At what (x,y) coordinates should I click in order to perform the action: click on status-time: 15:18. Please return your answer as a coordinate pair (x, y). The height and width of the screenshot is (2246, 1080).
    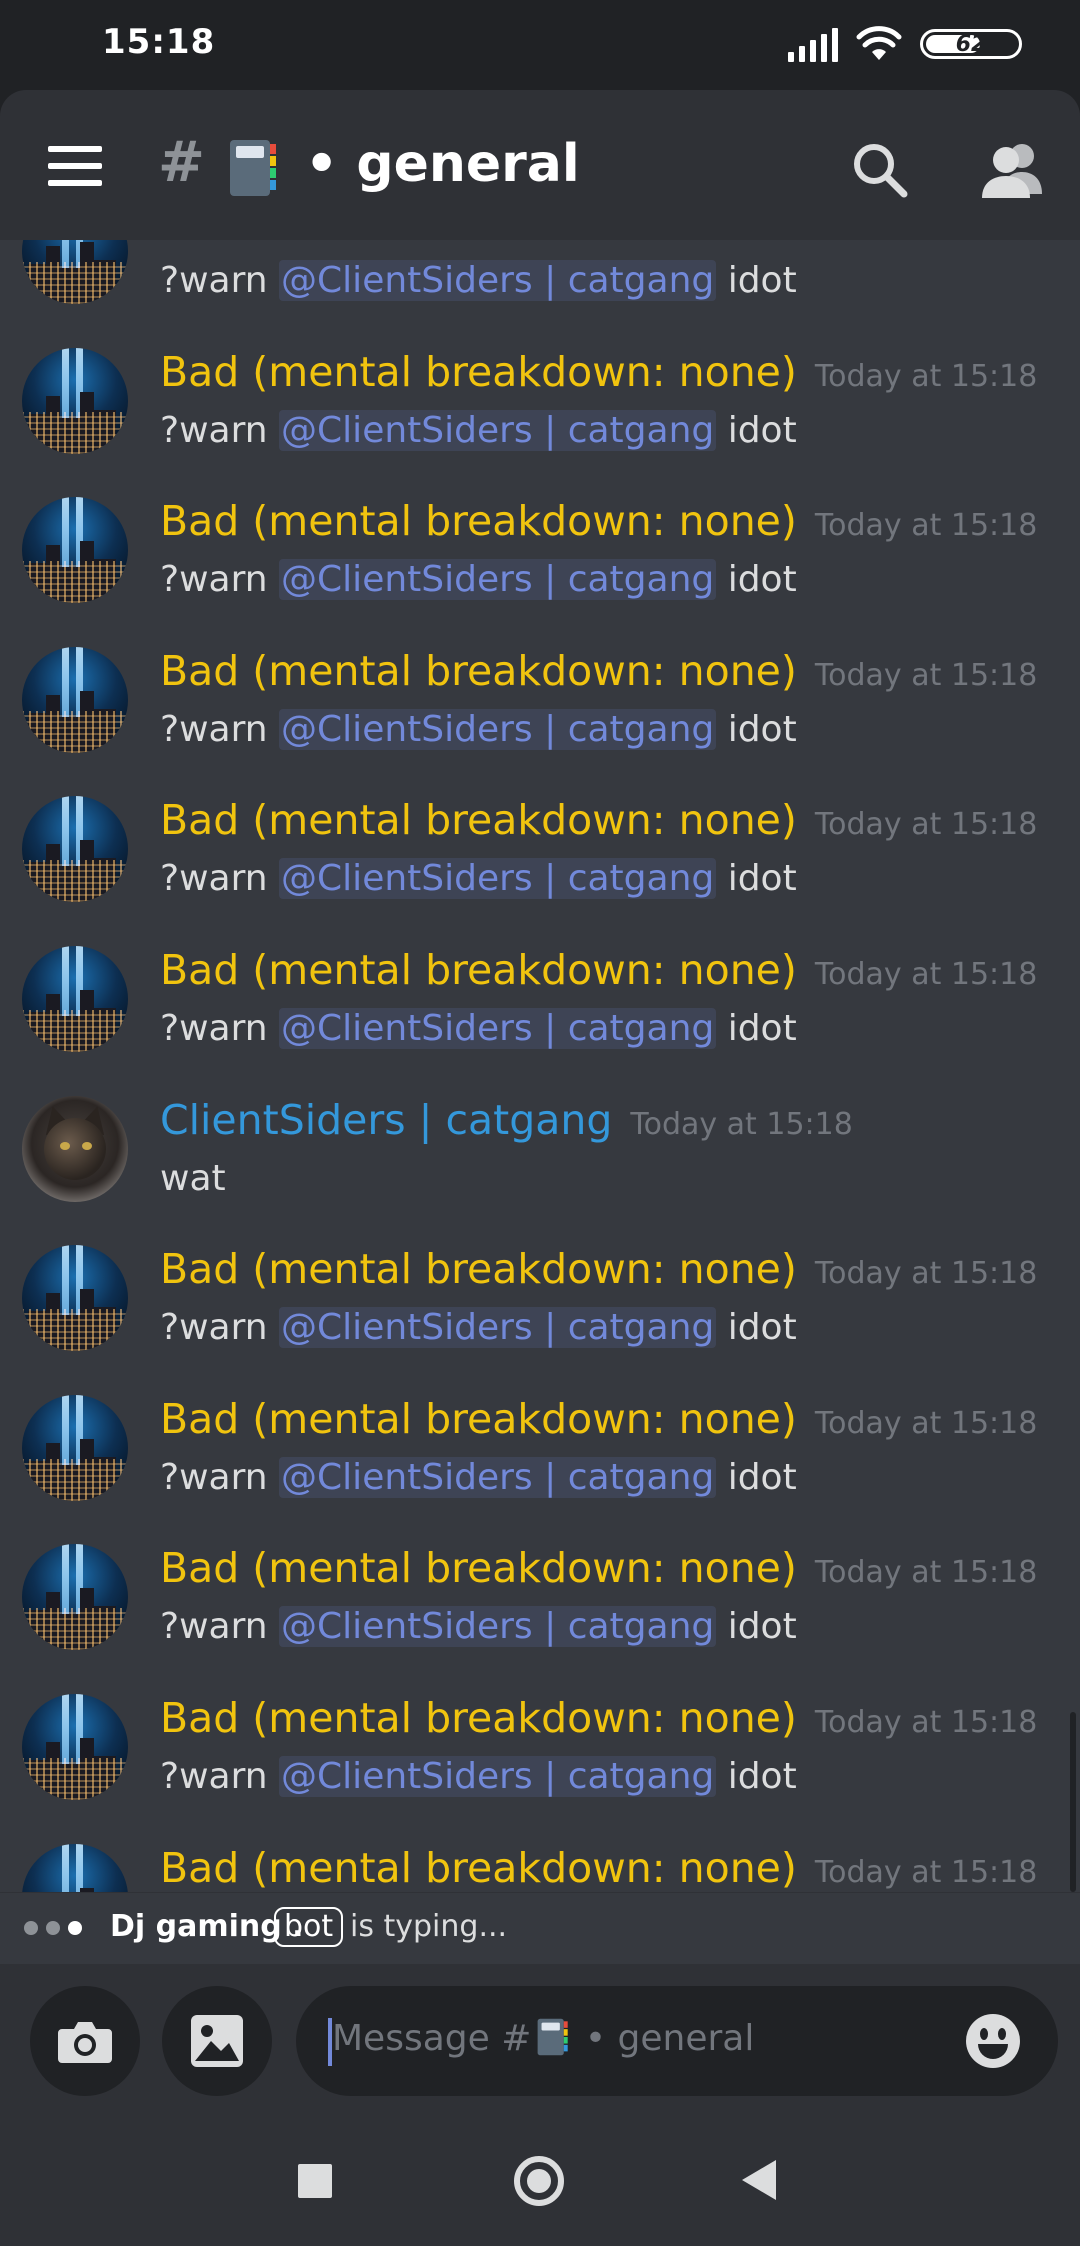
    Looking at the image, I should click on (159, 42).